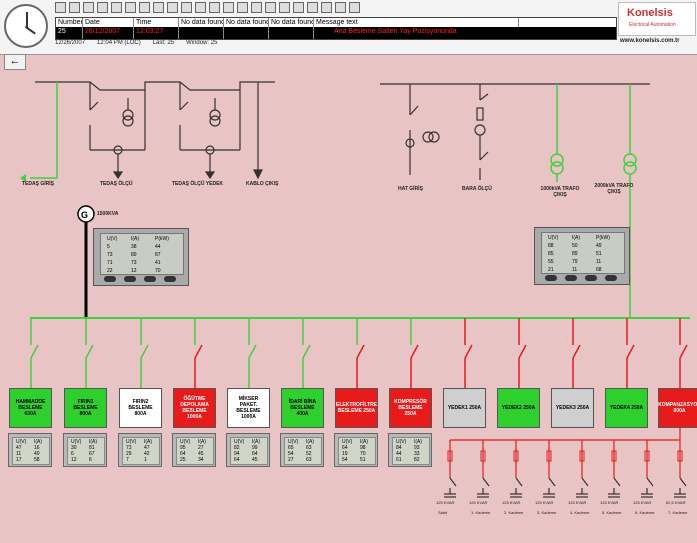 The image size is (697, 543). Describe the element at coordinates (677, 408) in the screenshot. I see `feeder-panel: KOMPANZASYON 800A` at that location.